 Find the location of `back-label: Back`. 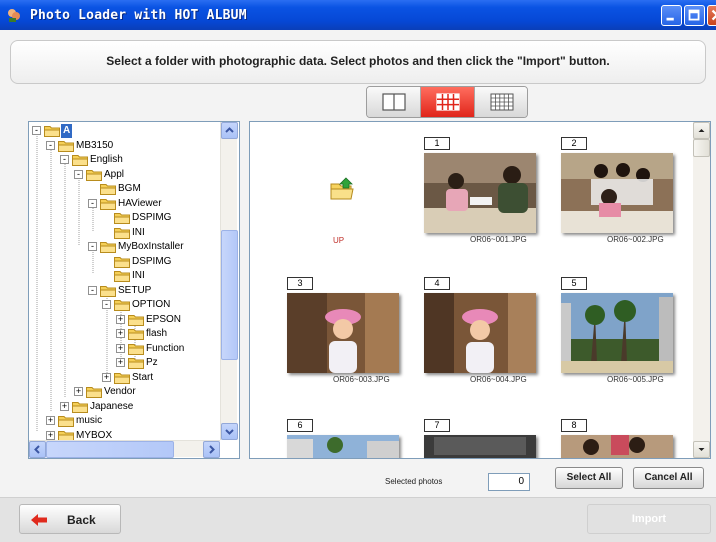

back-label: Back is located at coordinates (81, 520).